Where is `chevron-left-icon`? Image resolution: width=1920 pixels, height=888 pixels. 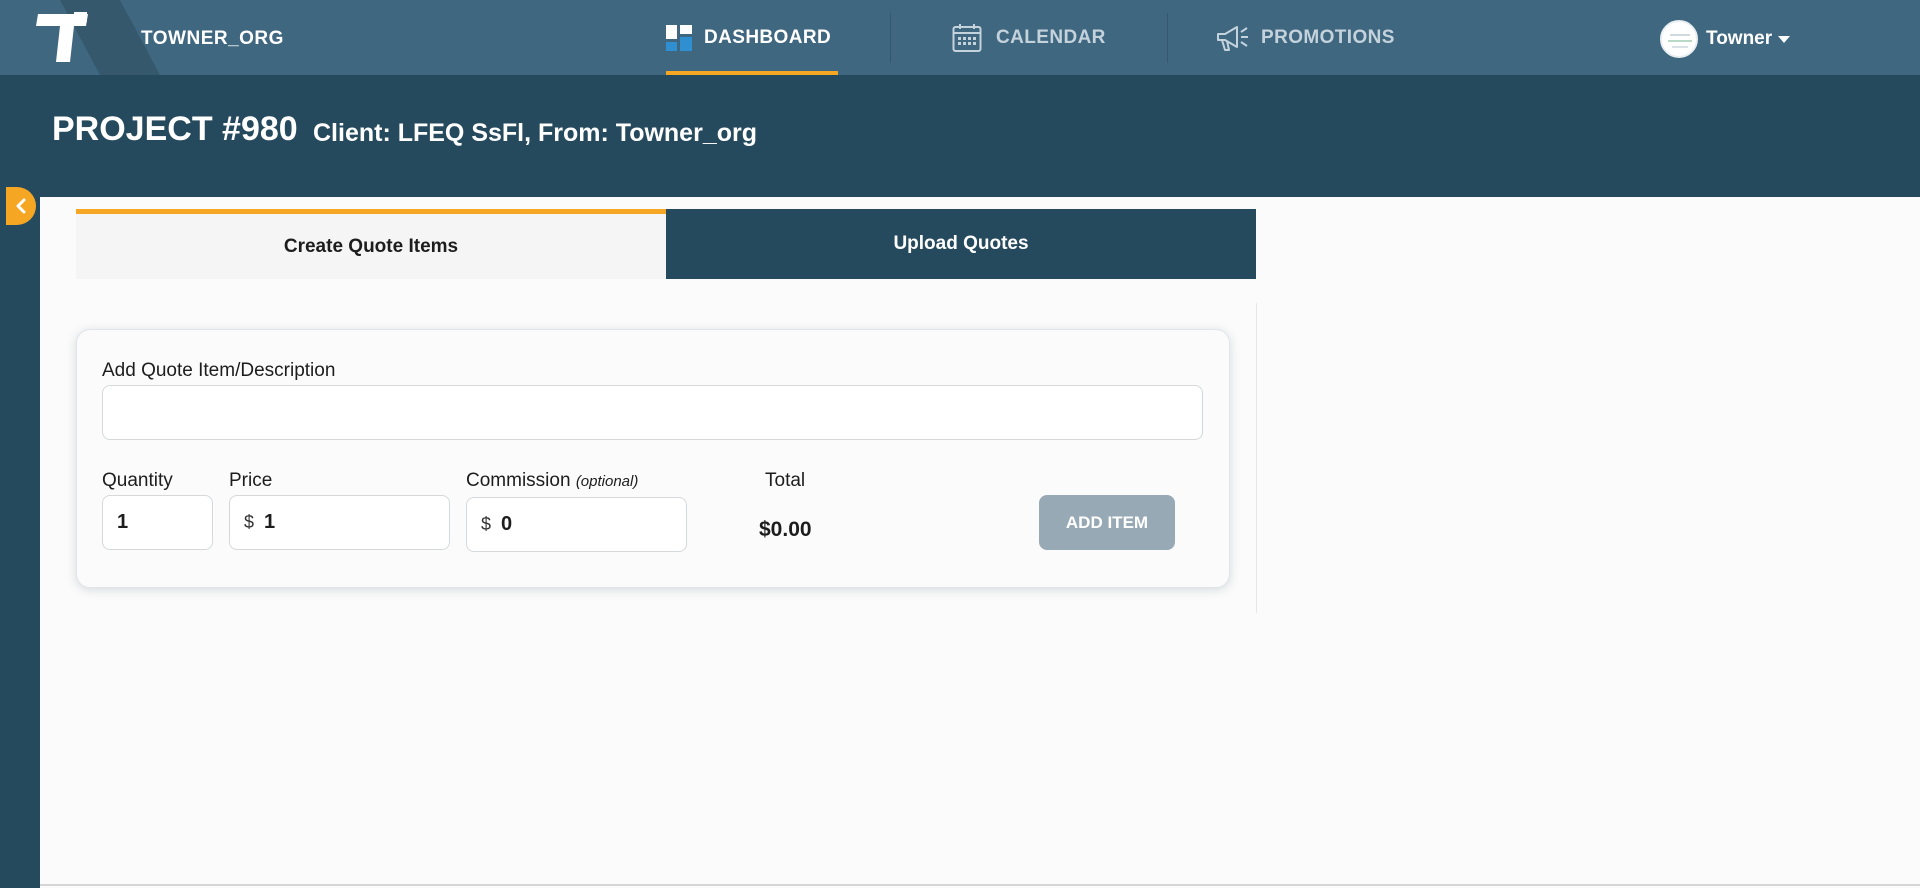 chevron-left-icon is located at coordinates (21, 206).